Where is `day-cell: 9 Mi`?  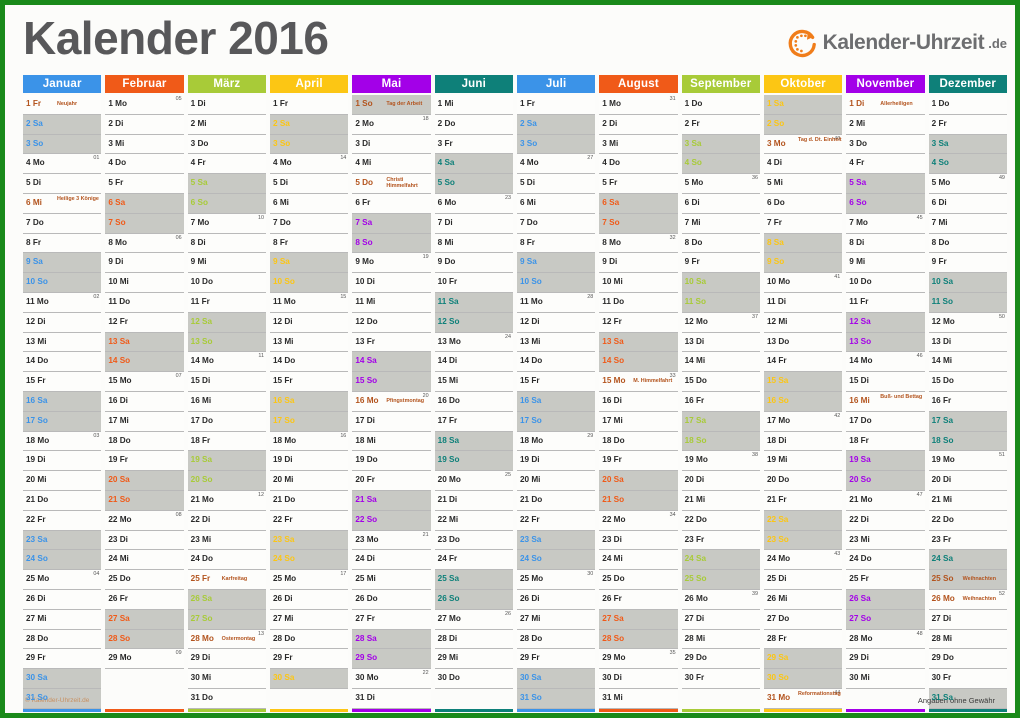 day-cell: 9 Mi is located at coordinates (226, 263).